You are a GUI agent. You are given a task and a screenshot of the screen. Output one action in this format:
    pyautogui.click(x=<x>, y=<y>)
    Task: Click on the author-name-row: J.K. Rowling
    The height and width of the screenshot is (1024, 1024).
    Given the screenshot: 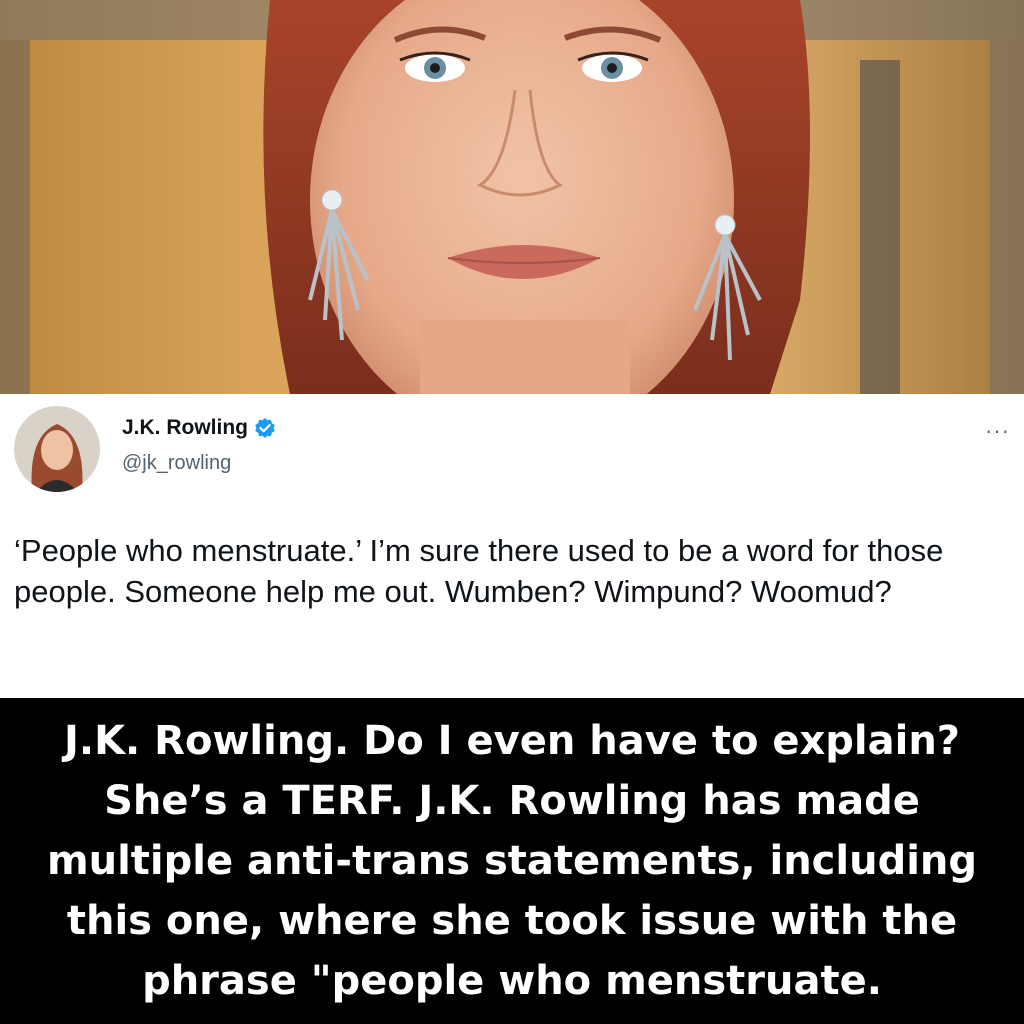 What is the action you would take?
    pyautogui.click(x=199, y=428)
    